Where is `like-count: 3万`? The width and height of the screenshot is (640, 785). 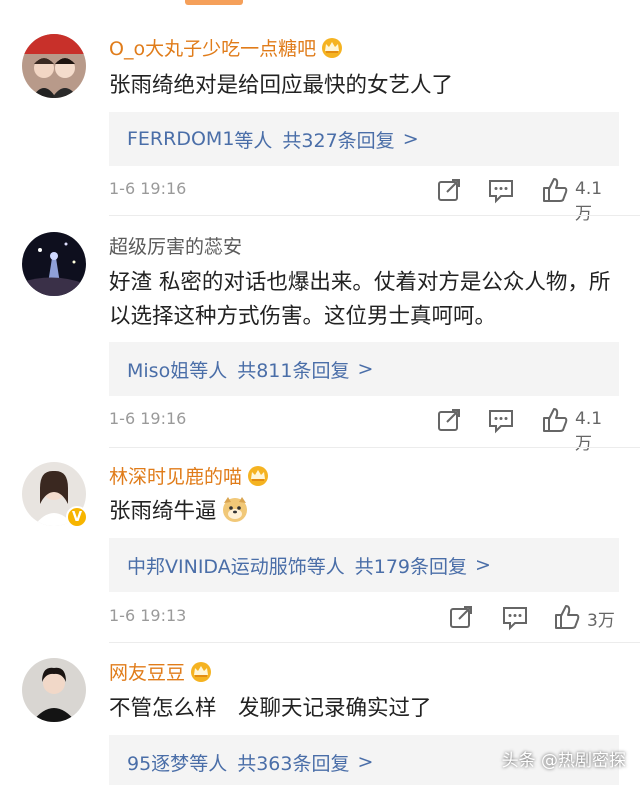 like-count: 3万 is located at coordinates (601, 621).